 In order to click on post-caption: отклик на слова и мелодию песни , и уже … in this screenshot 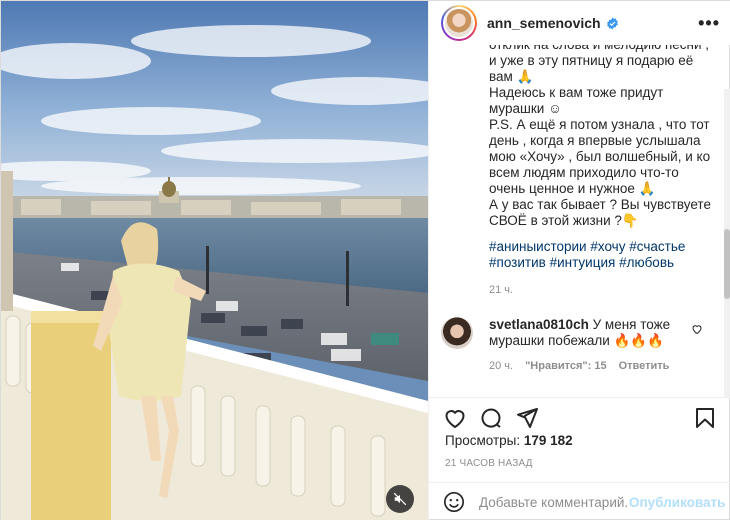, I will do `click(600, 136)`.